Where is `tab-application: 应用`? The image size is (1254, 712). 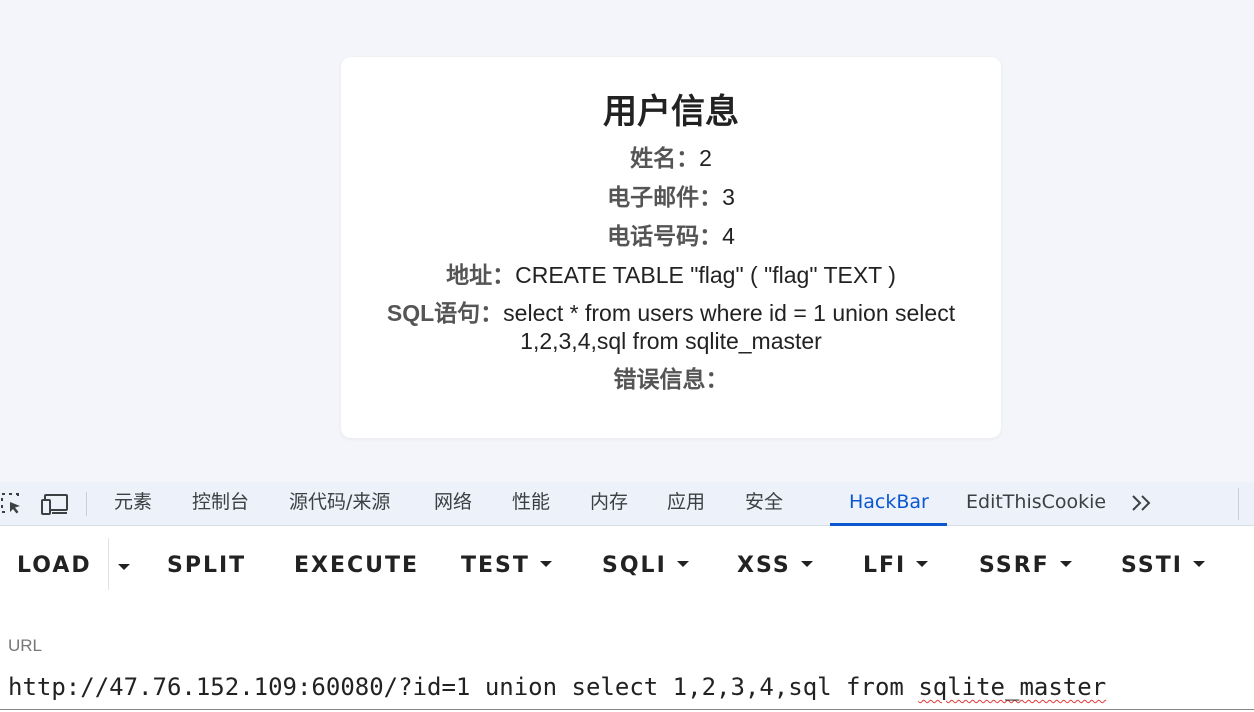 tab-application: 应用 is located at coordinates (686, 504).